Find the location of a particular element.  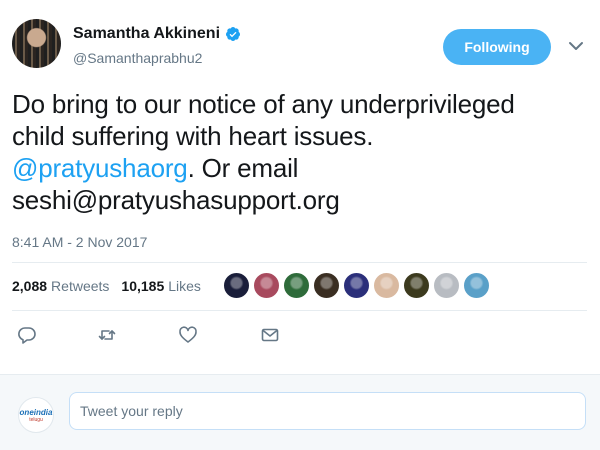

tweet-text-line: seshi@pratyushasupport.org is located at coordinates (176, 200).